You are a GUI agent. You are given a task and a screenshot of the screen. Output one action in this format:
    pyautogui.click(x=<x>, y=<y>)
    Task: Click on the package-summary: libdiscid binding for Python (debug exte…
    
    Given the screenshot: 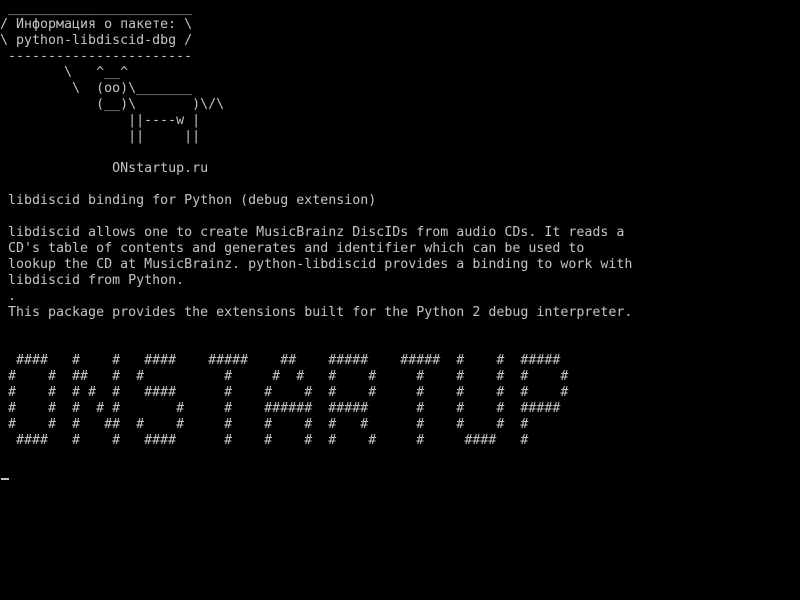 What is the action you would take?
    pyautogui.click(x=188, y=200)
    